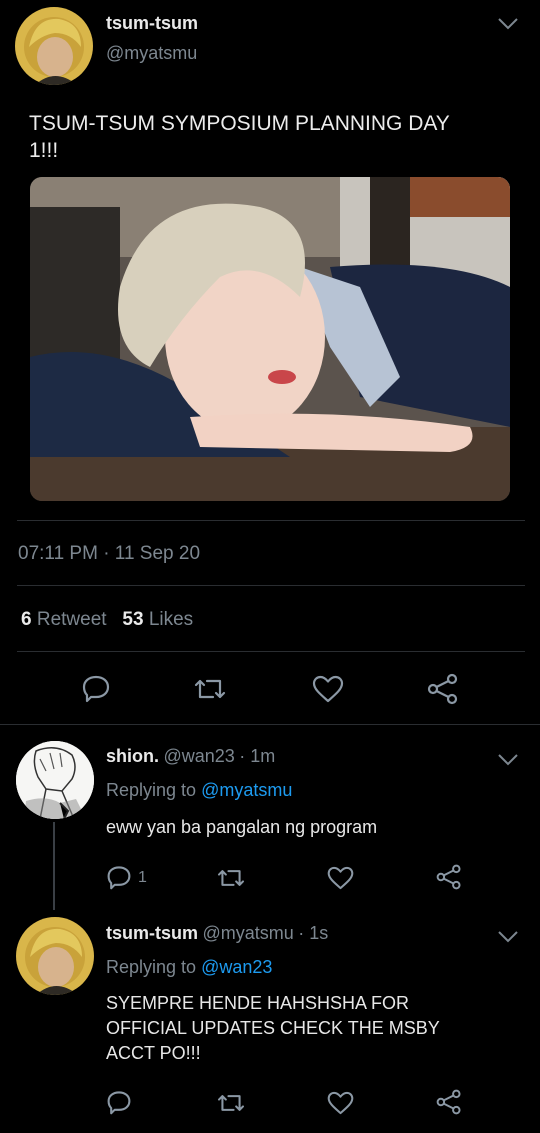 Image resolution: width=540 pixels, height=1133 pixels. What do you see at coordinates (152, 23) in the screenshot?
I see `author-display-name: tsum-tsum` at bounding box center [152, 23].